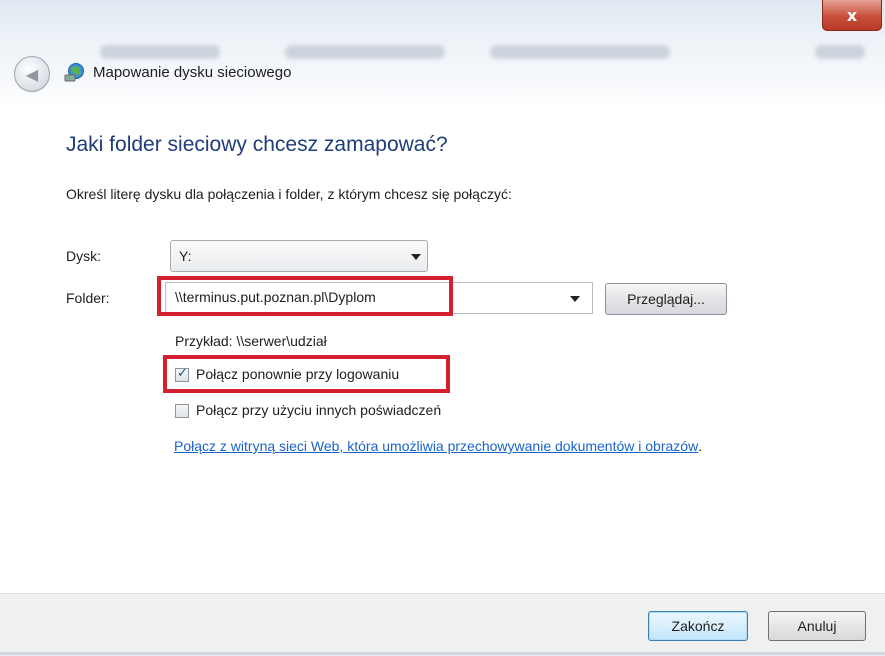 The height and width of the screenshot is (656, 885). What do you see at coordinates (318, 410) in the screenshot?
I see `other-credentials-label: Połącz przy użyciu innych poświadczeń` at bounding box center [318, 410].